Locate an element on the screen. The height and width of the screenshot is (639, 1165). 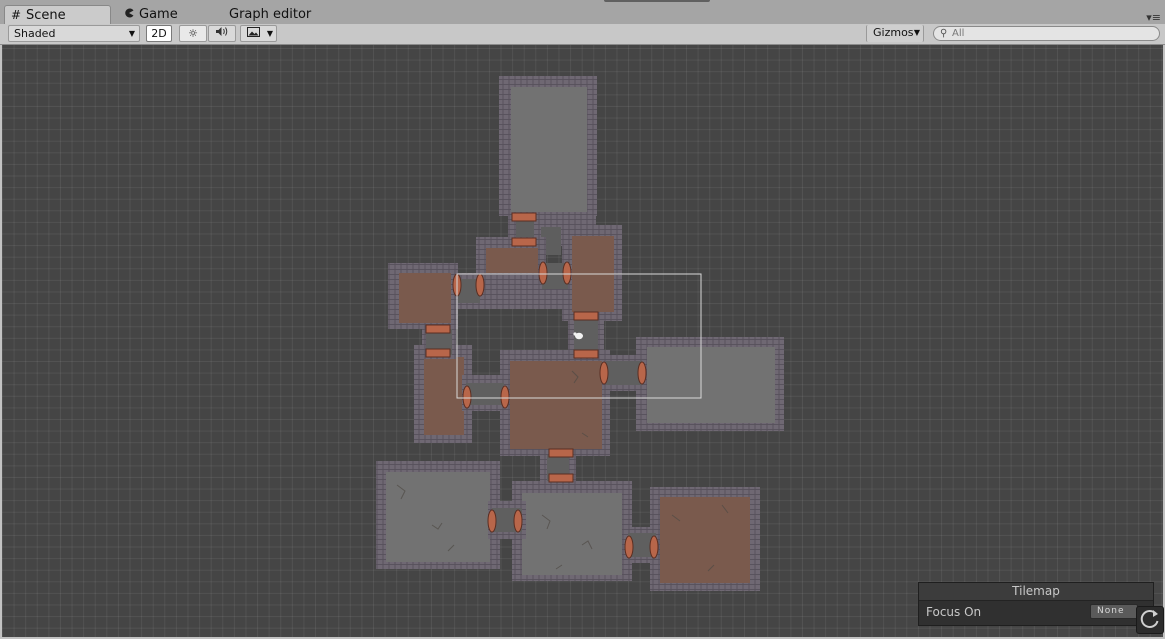
tab-graph-editor-label: Graph editor is located at coordinates (270, 14).